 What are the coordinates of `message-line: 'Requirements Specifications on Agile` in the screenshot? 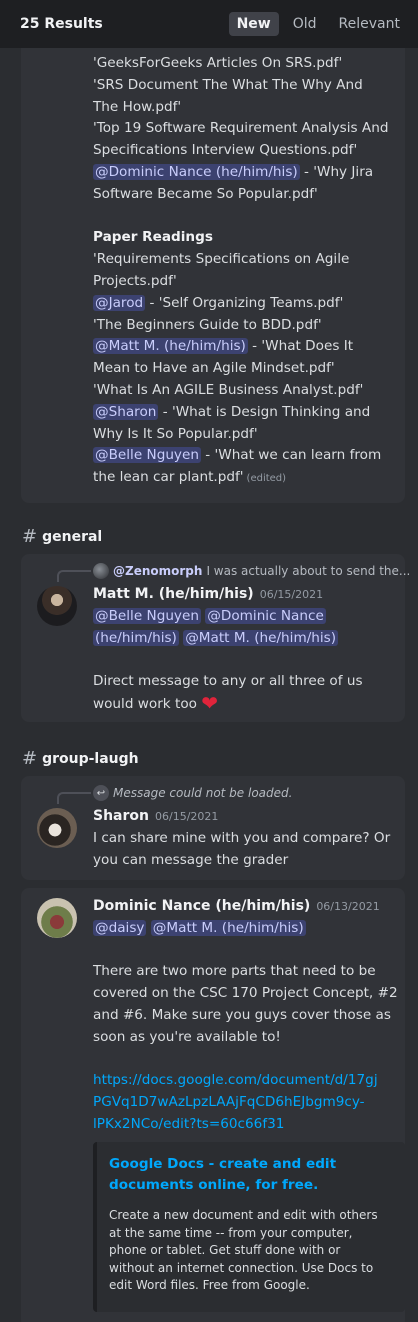 It's located at (221, 259).